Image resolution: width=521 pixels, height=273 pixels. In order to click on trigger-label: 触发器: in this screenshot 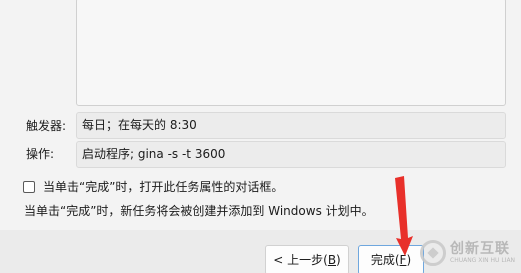, I will do `click(46, 126)`.